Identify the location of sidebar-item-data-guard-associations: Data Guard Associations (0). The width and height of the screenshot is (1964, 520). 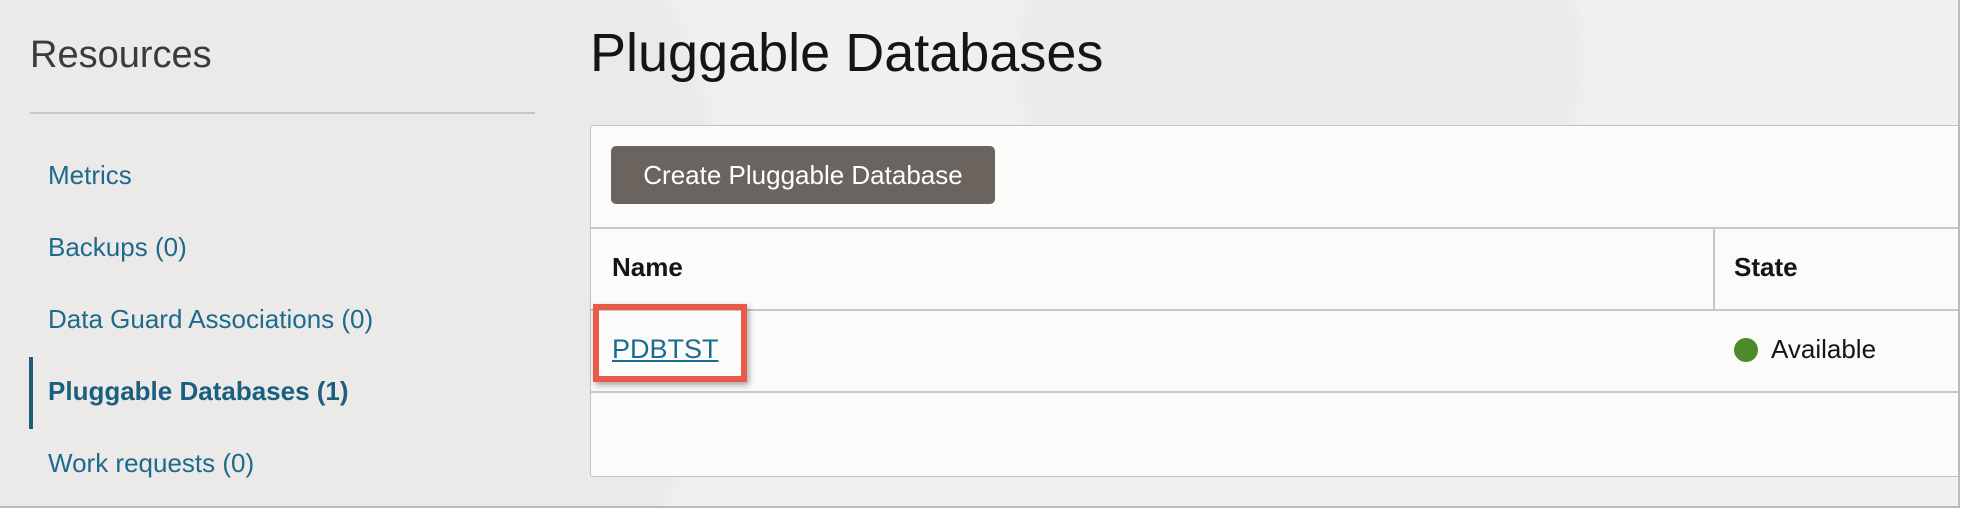
(210, 319).